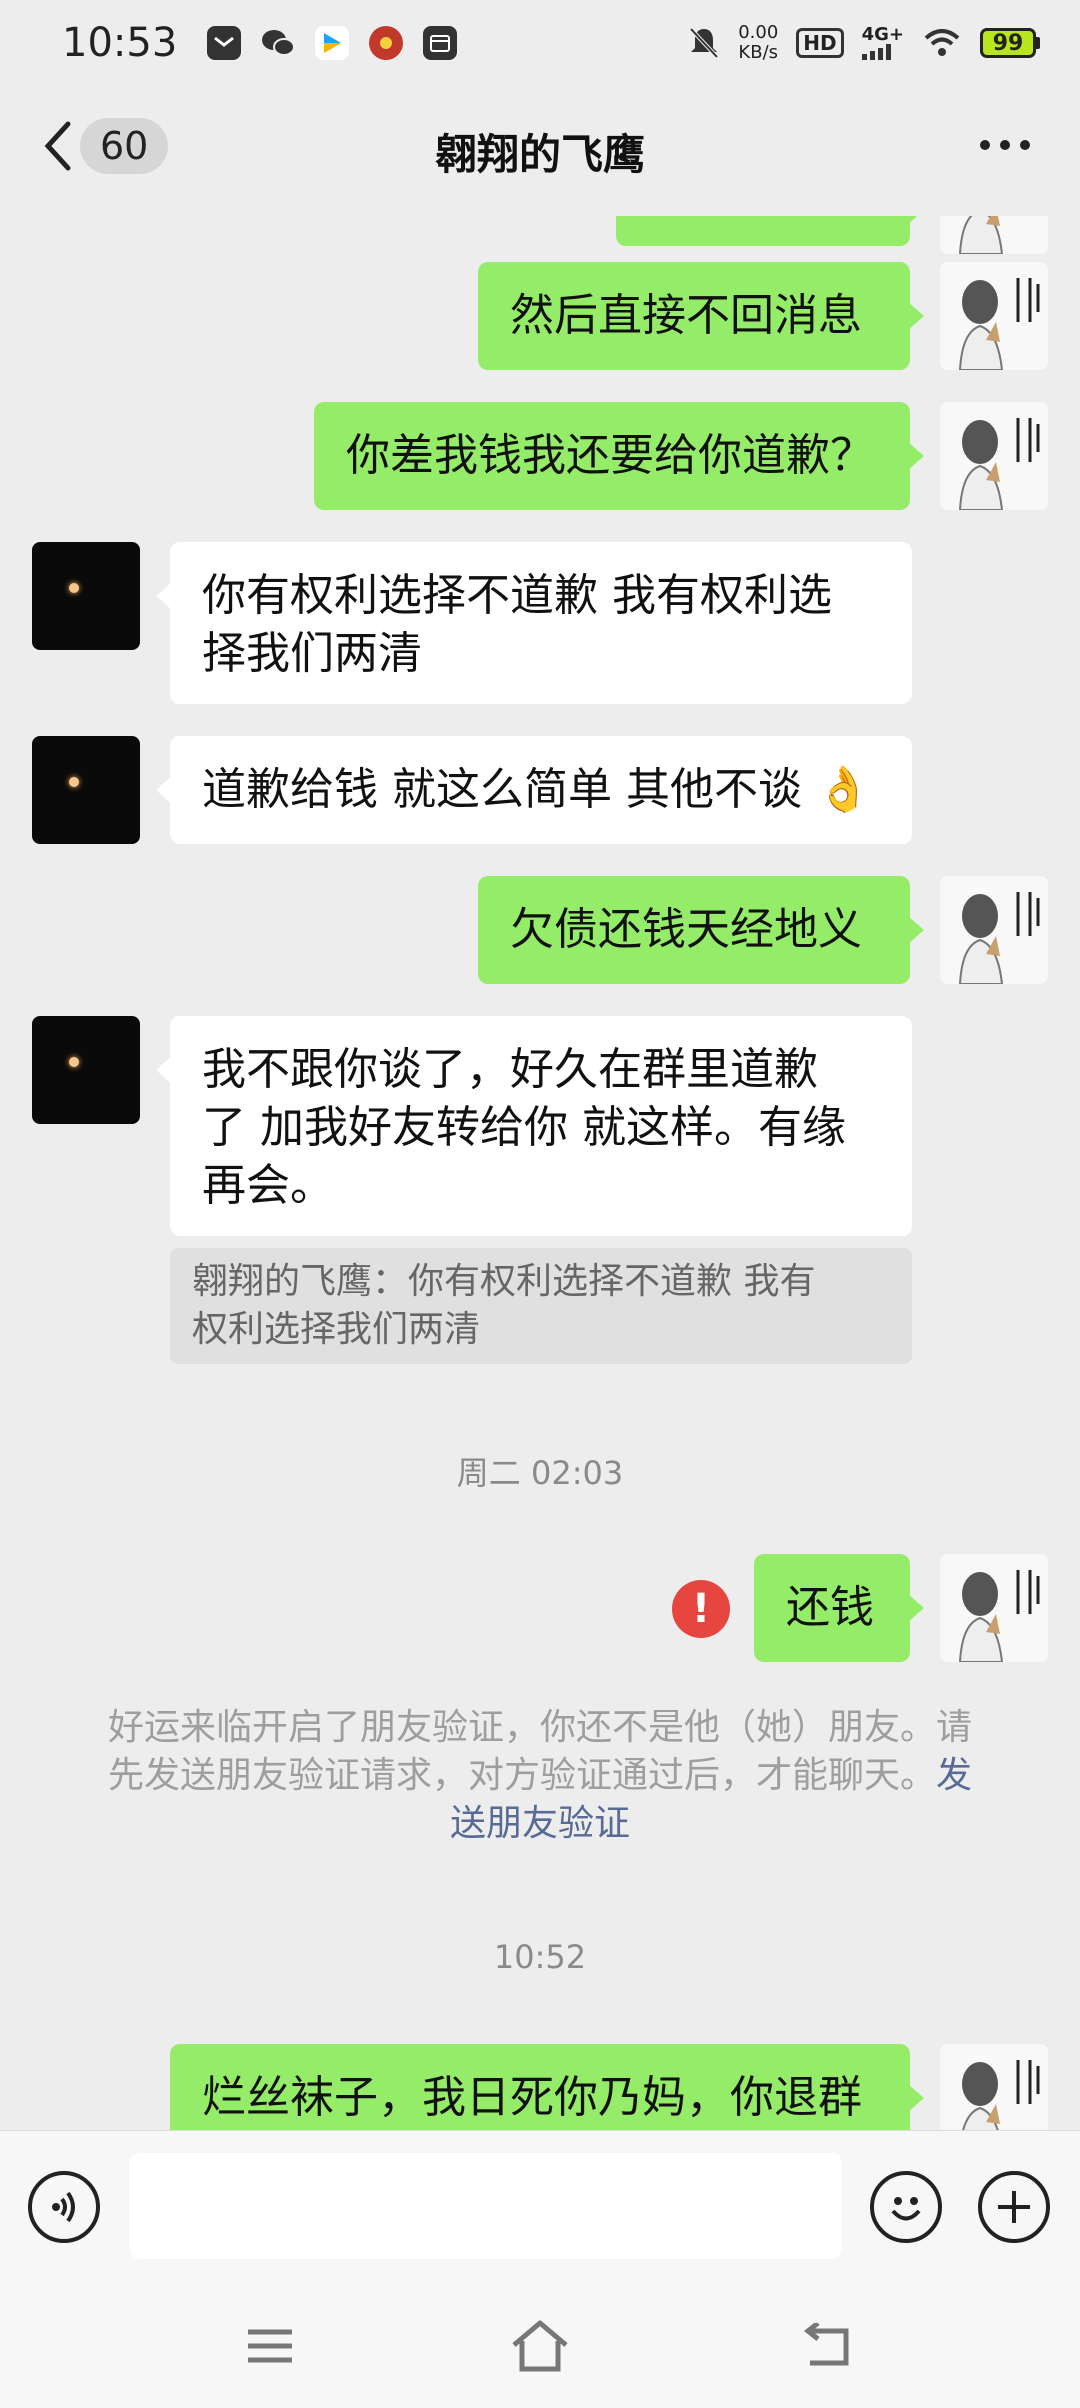 This screenshot has height=2408, width=1080. I want to click on wifi-icon, so click(942, 42).